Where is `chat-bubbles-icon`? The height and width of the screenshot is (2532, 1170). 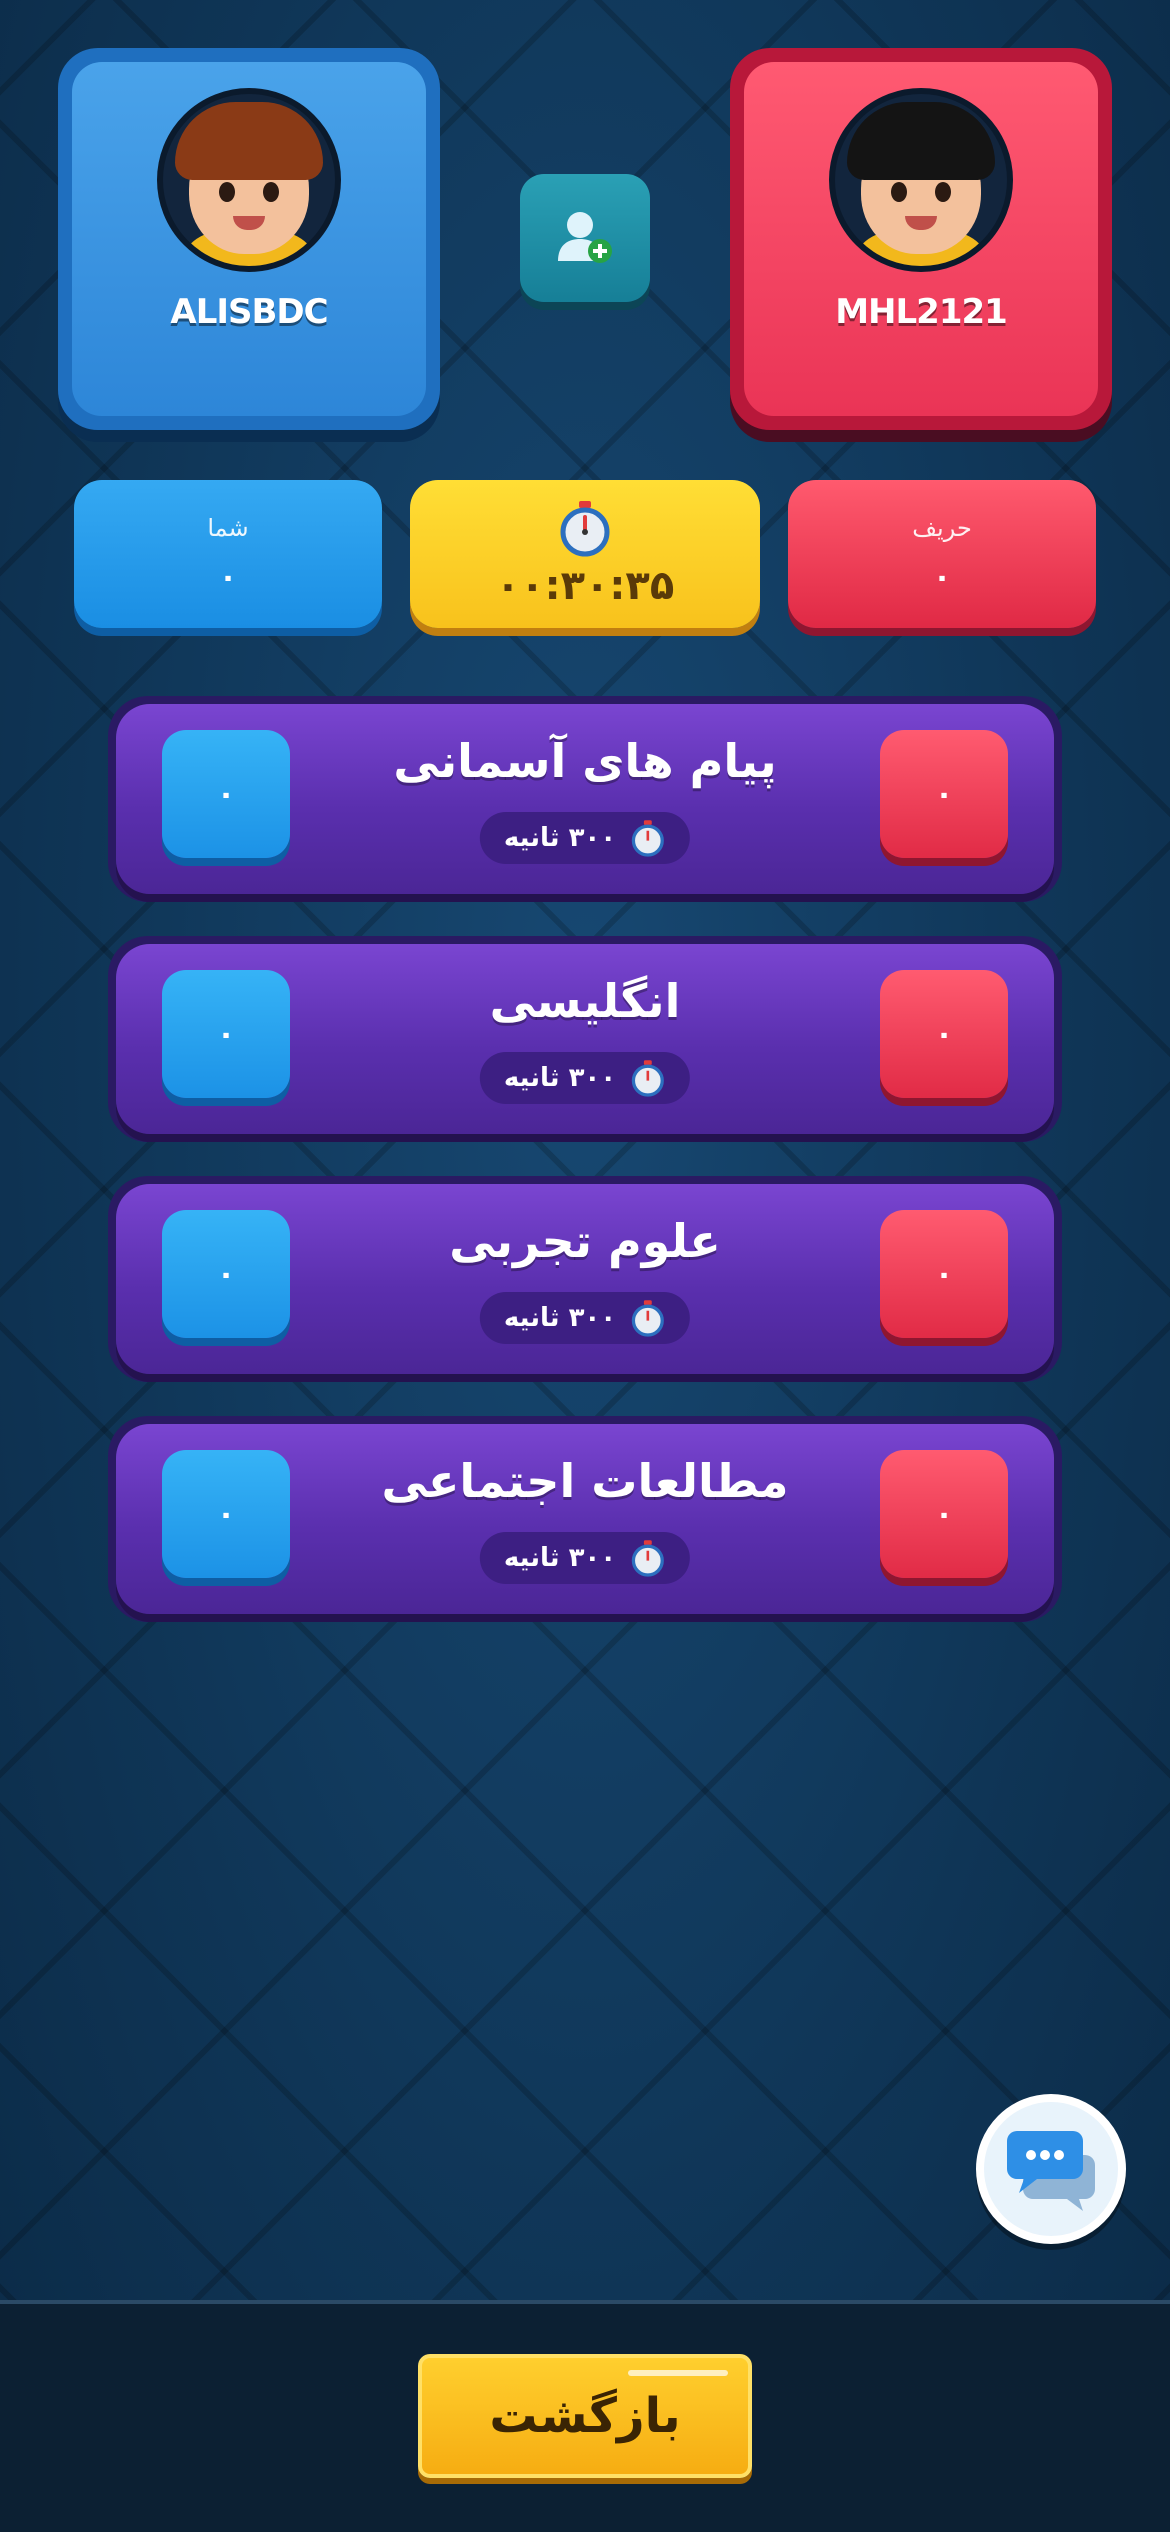
chat-bubbles-icon is located at coordinates (1051, 2171).